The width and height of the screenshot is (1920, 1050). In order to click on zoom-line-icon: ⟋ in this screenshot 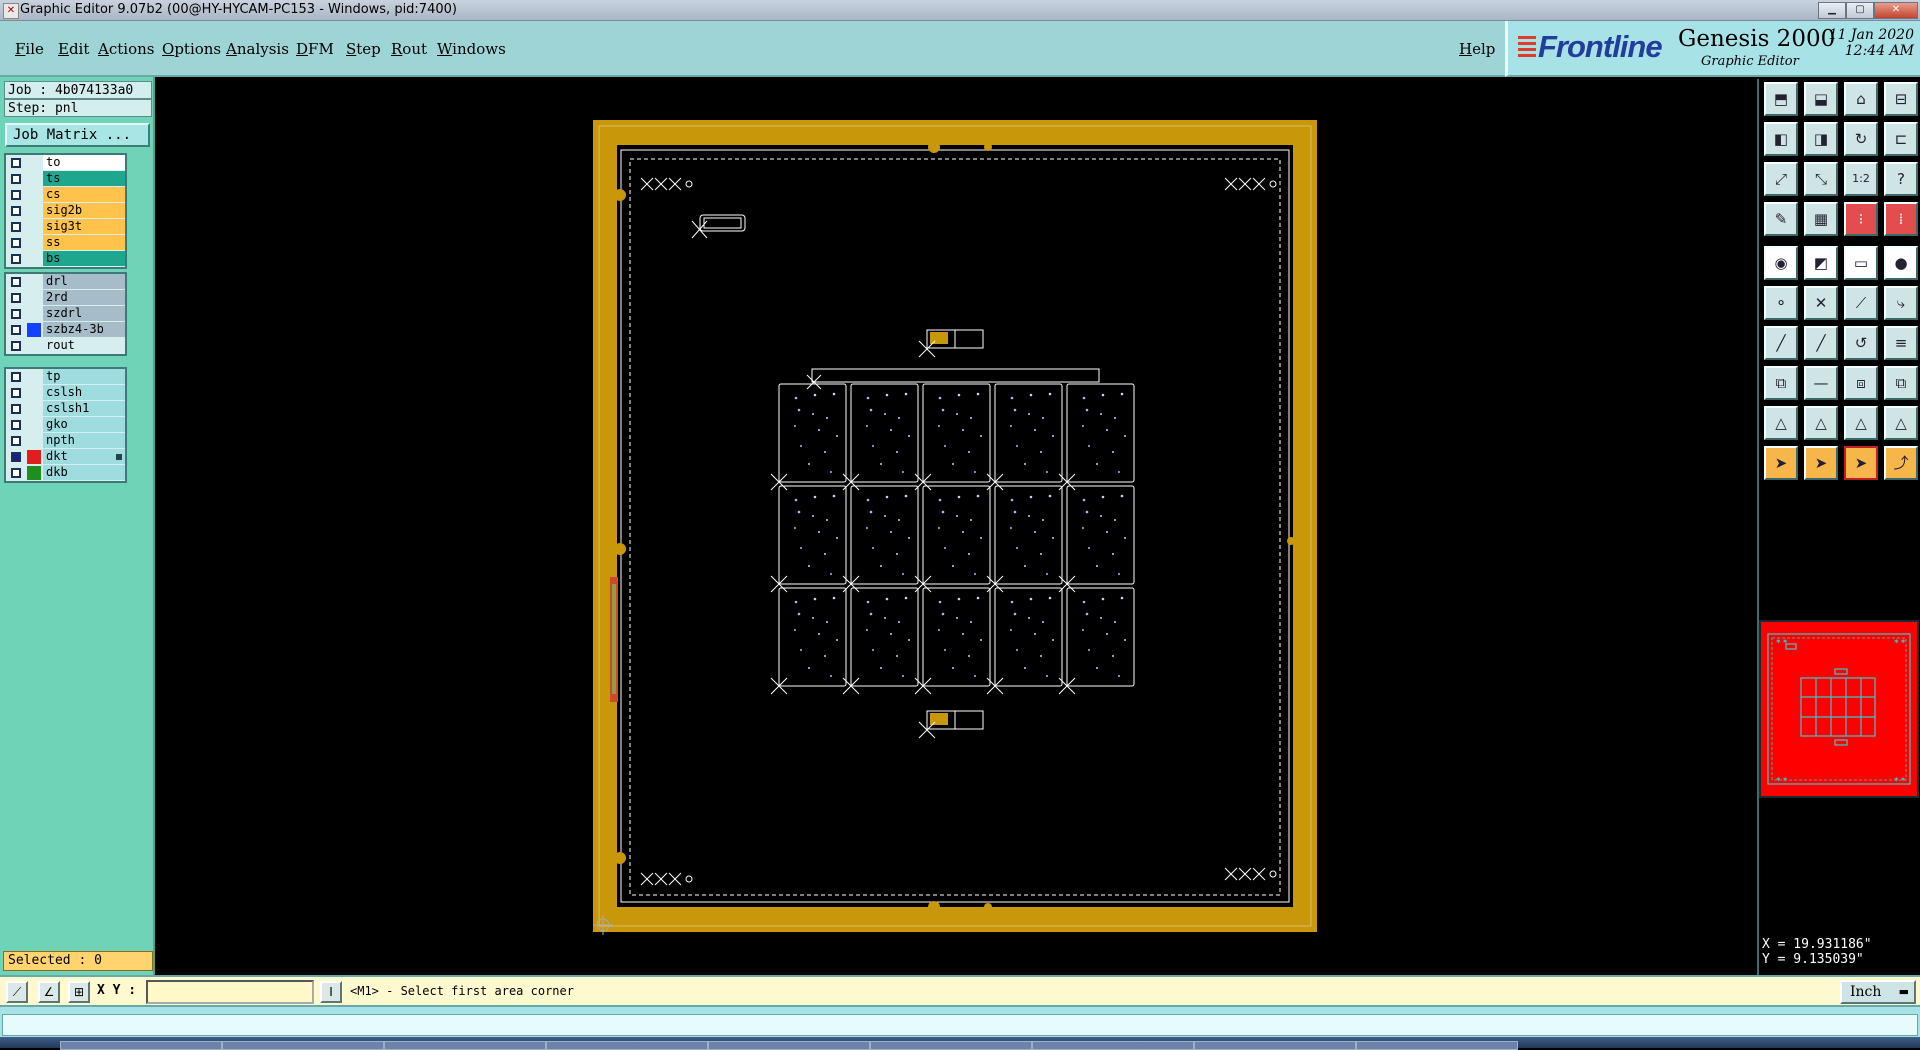, I will do `click(17, 992)`.